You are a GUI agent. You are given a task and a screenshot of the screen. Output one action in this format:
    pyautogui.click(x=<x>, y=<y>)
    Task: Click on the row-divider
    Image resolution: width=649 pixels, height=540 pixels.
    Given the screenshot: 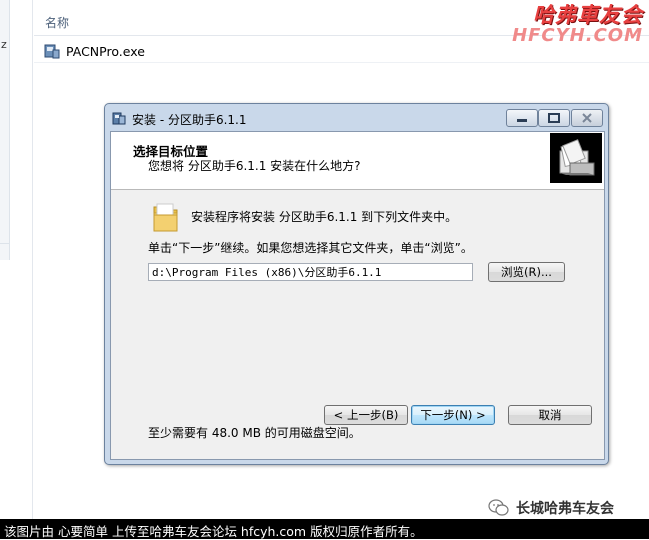 What is the action you would take?
    pyautogui.click(x=341, y=62)
    